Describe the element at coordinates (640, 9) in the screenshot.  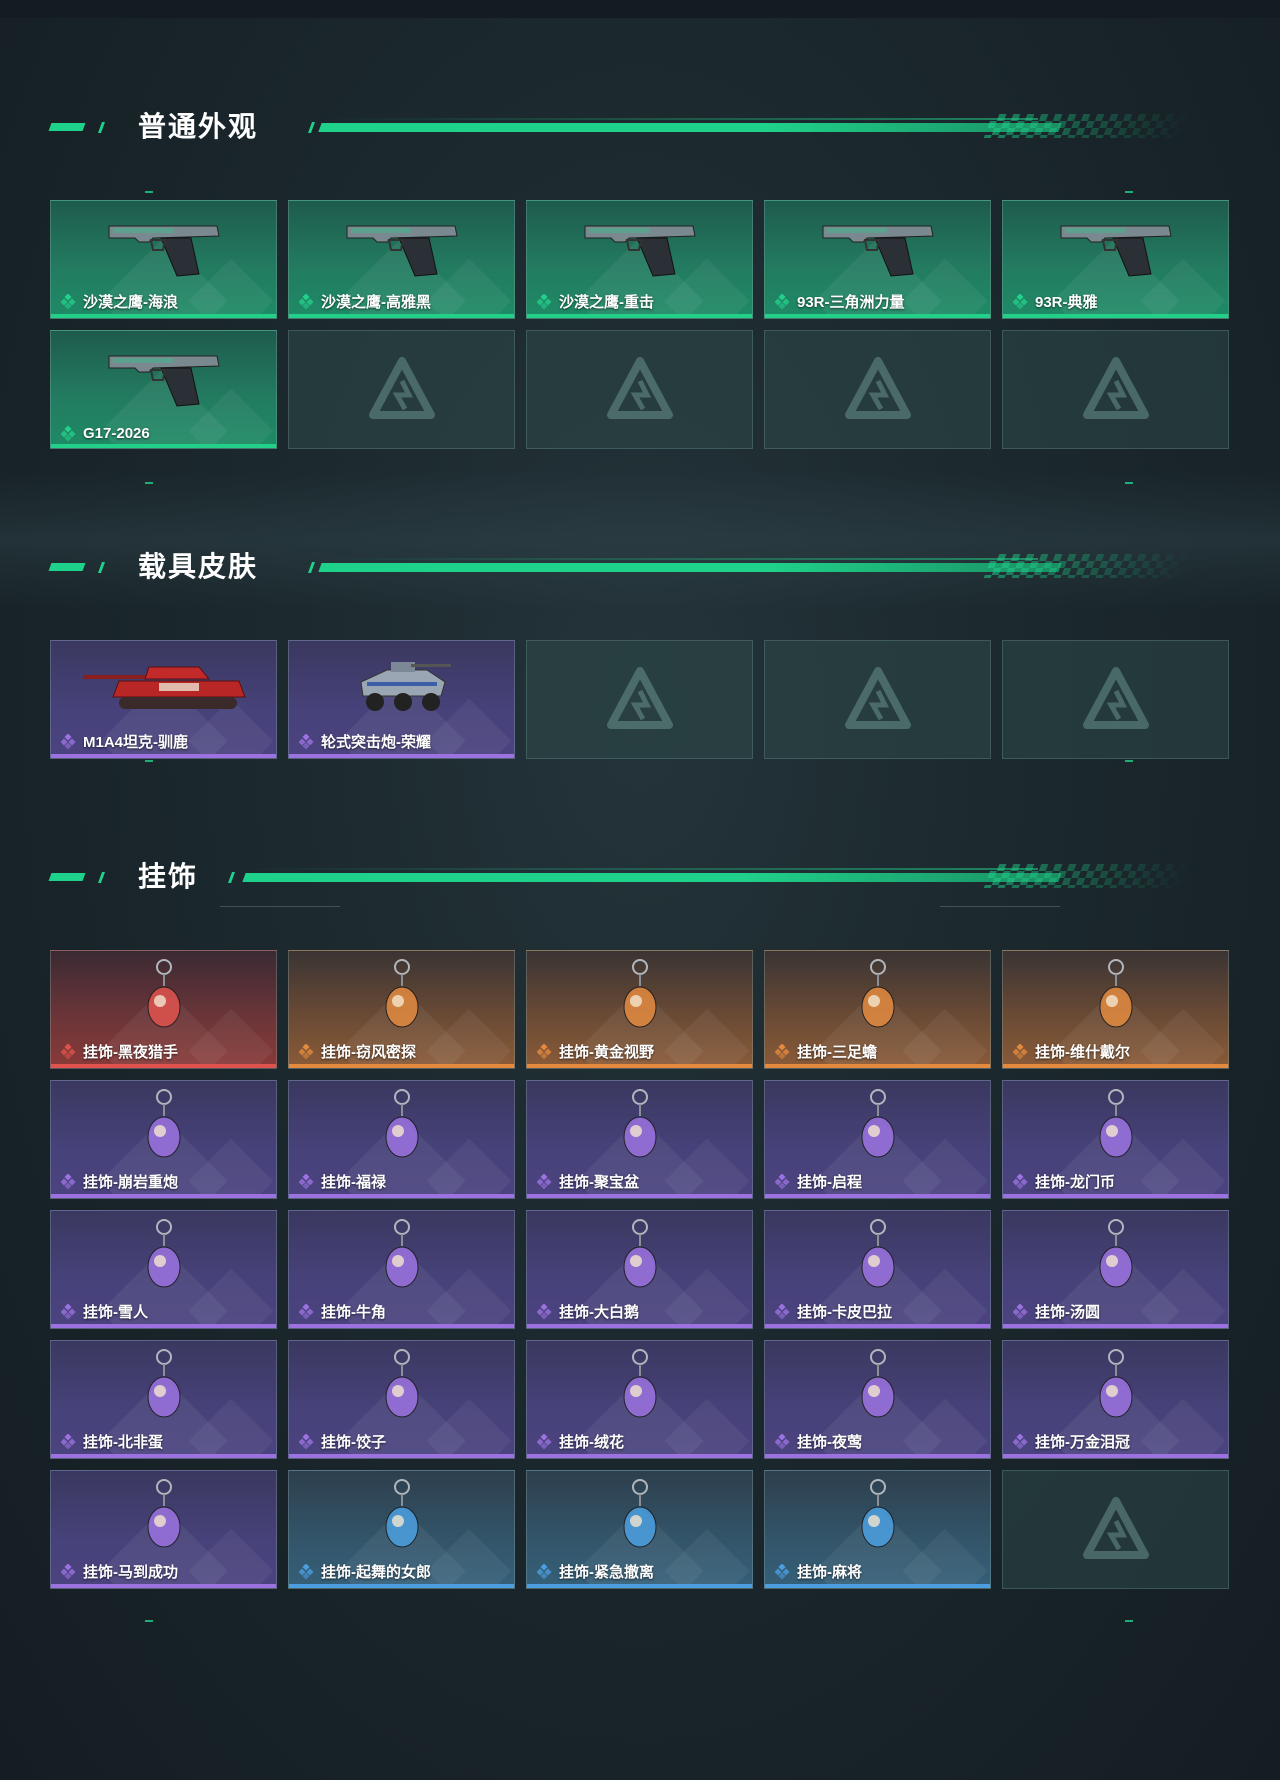
I see `top-band` at that location.